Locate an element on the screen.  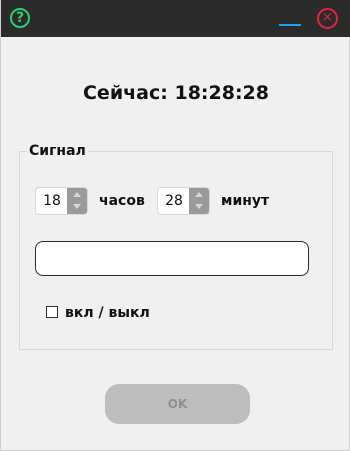
minutes-spin-arrows is located at coordinates (199, 201).